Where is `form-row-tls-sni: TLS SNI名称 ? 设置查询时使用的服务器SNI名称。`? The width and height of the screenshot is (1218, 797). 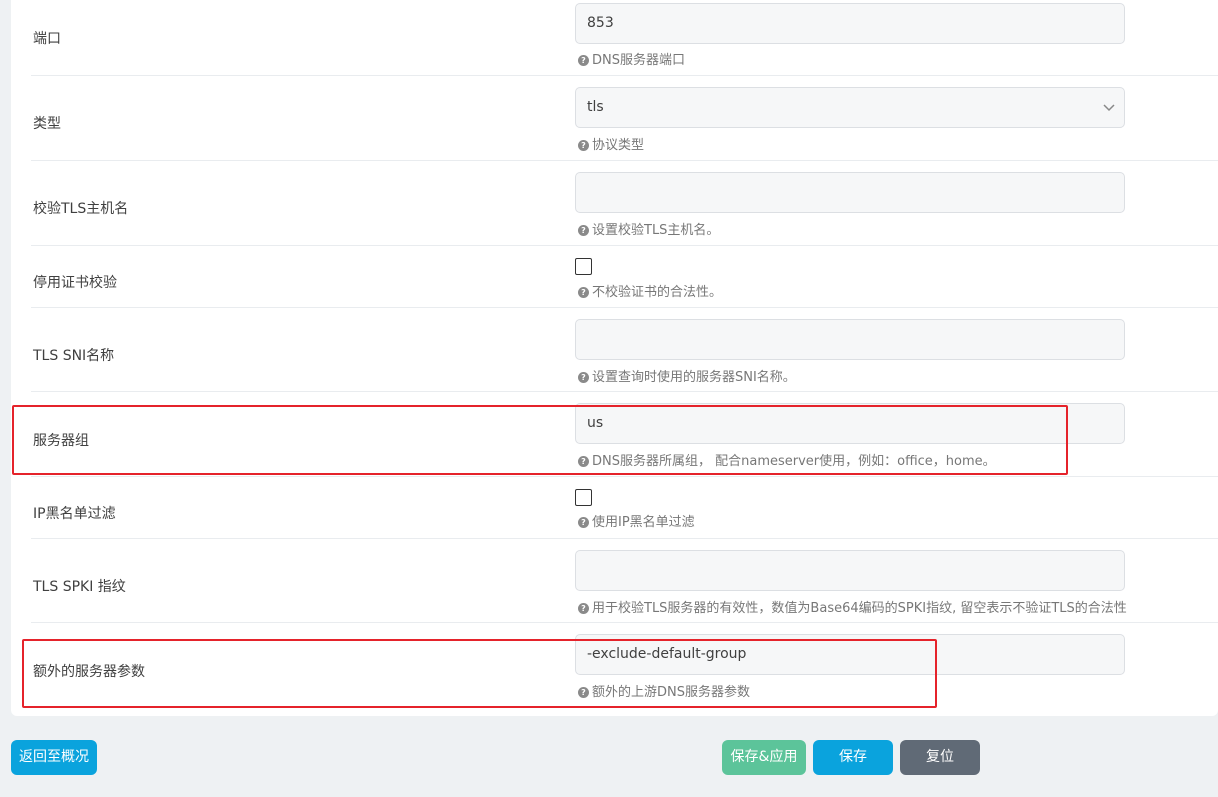 form-row-tls-sni: TLS SNI名称 ? 设置查询时使用的服务器SNI名称。 is located at coordinates (624, 350).